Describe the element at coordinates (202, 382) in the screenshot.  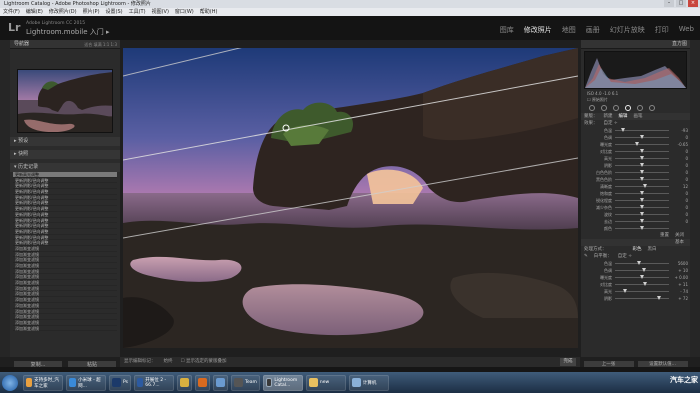
I see `taskbar-item-app2` at that location.